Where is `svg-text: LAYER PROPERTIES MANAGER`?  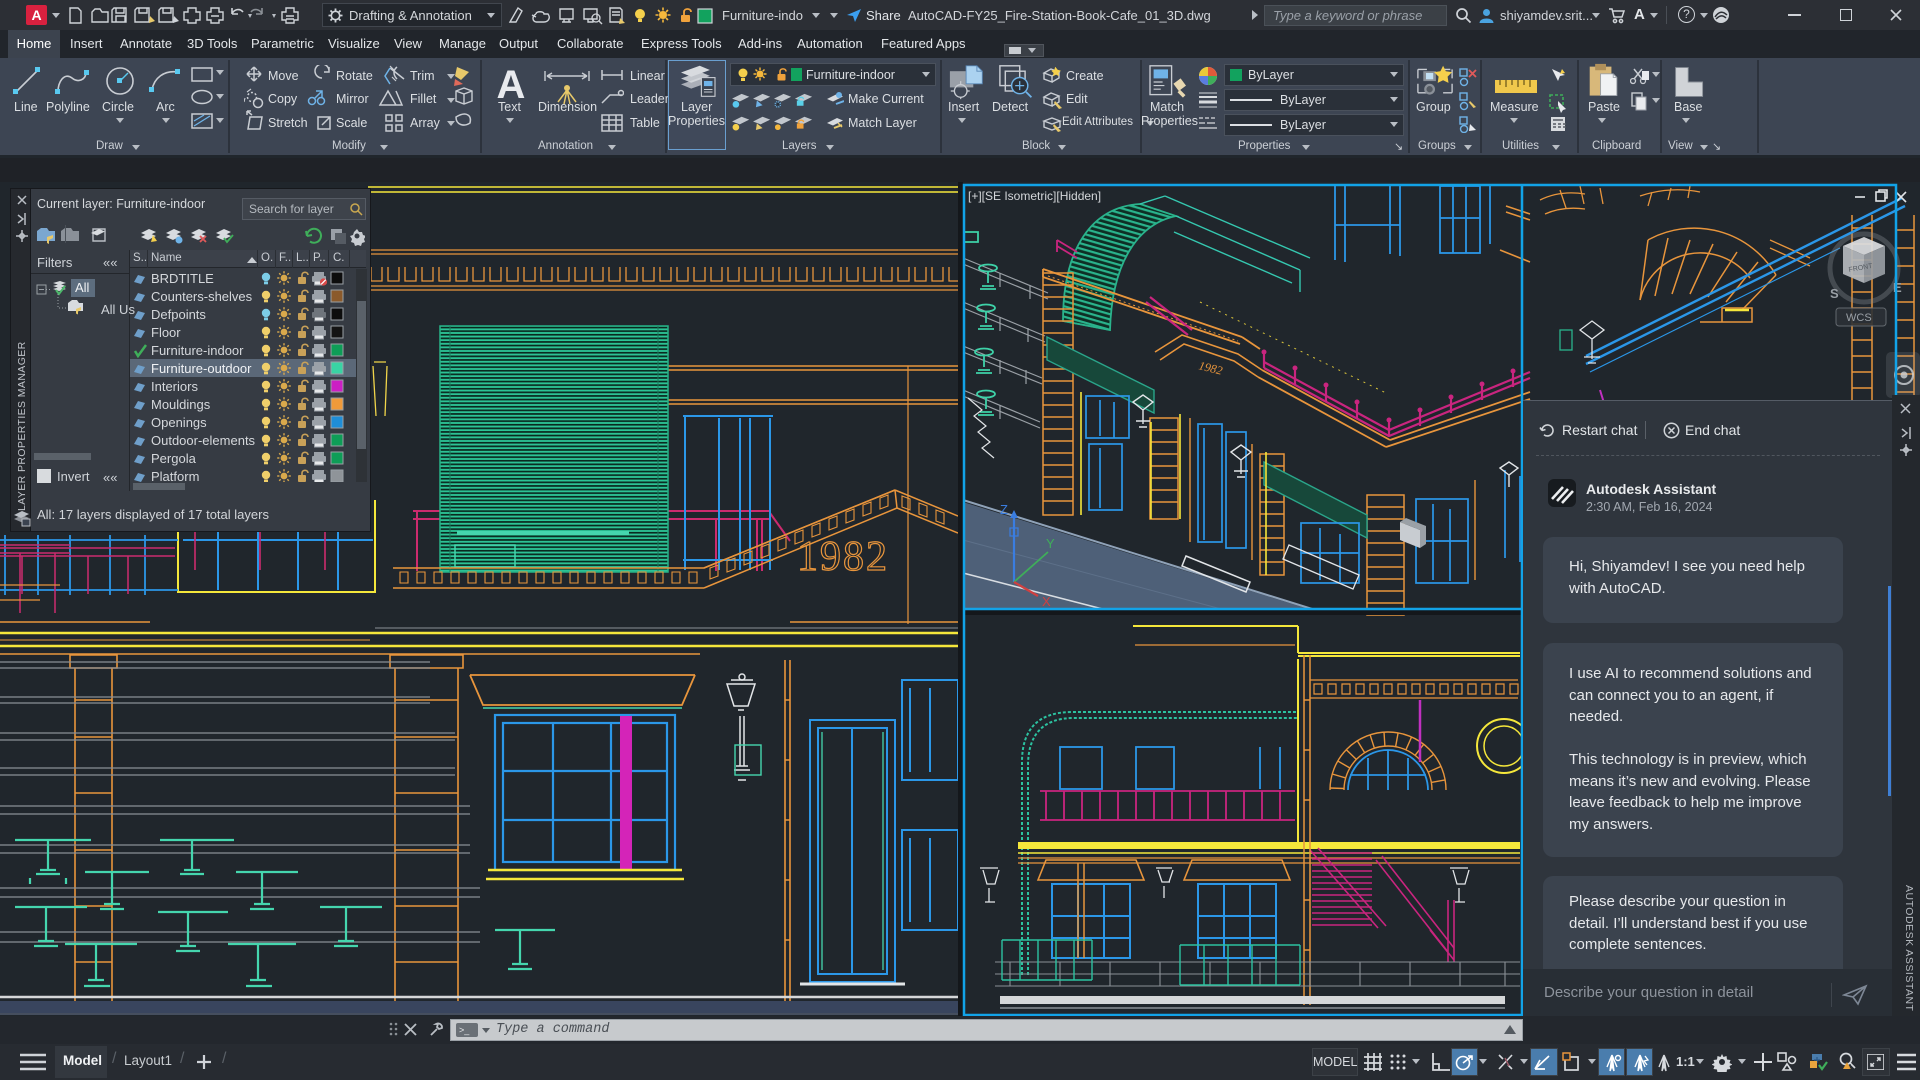 svg-text: LAYER PROPERTIES MANAGER is located at coordinates (22, 426).